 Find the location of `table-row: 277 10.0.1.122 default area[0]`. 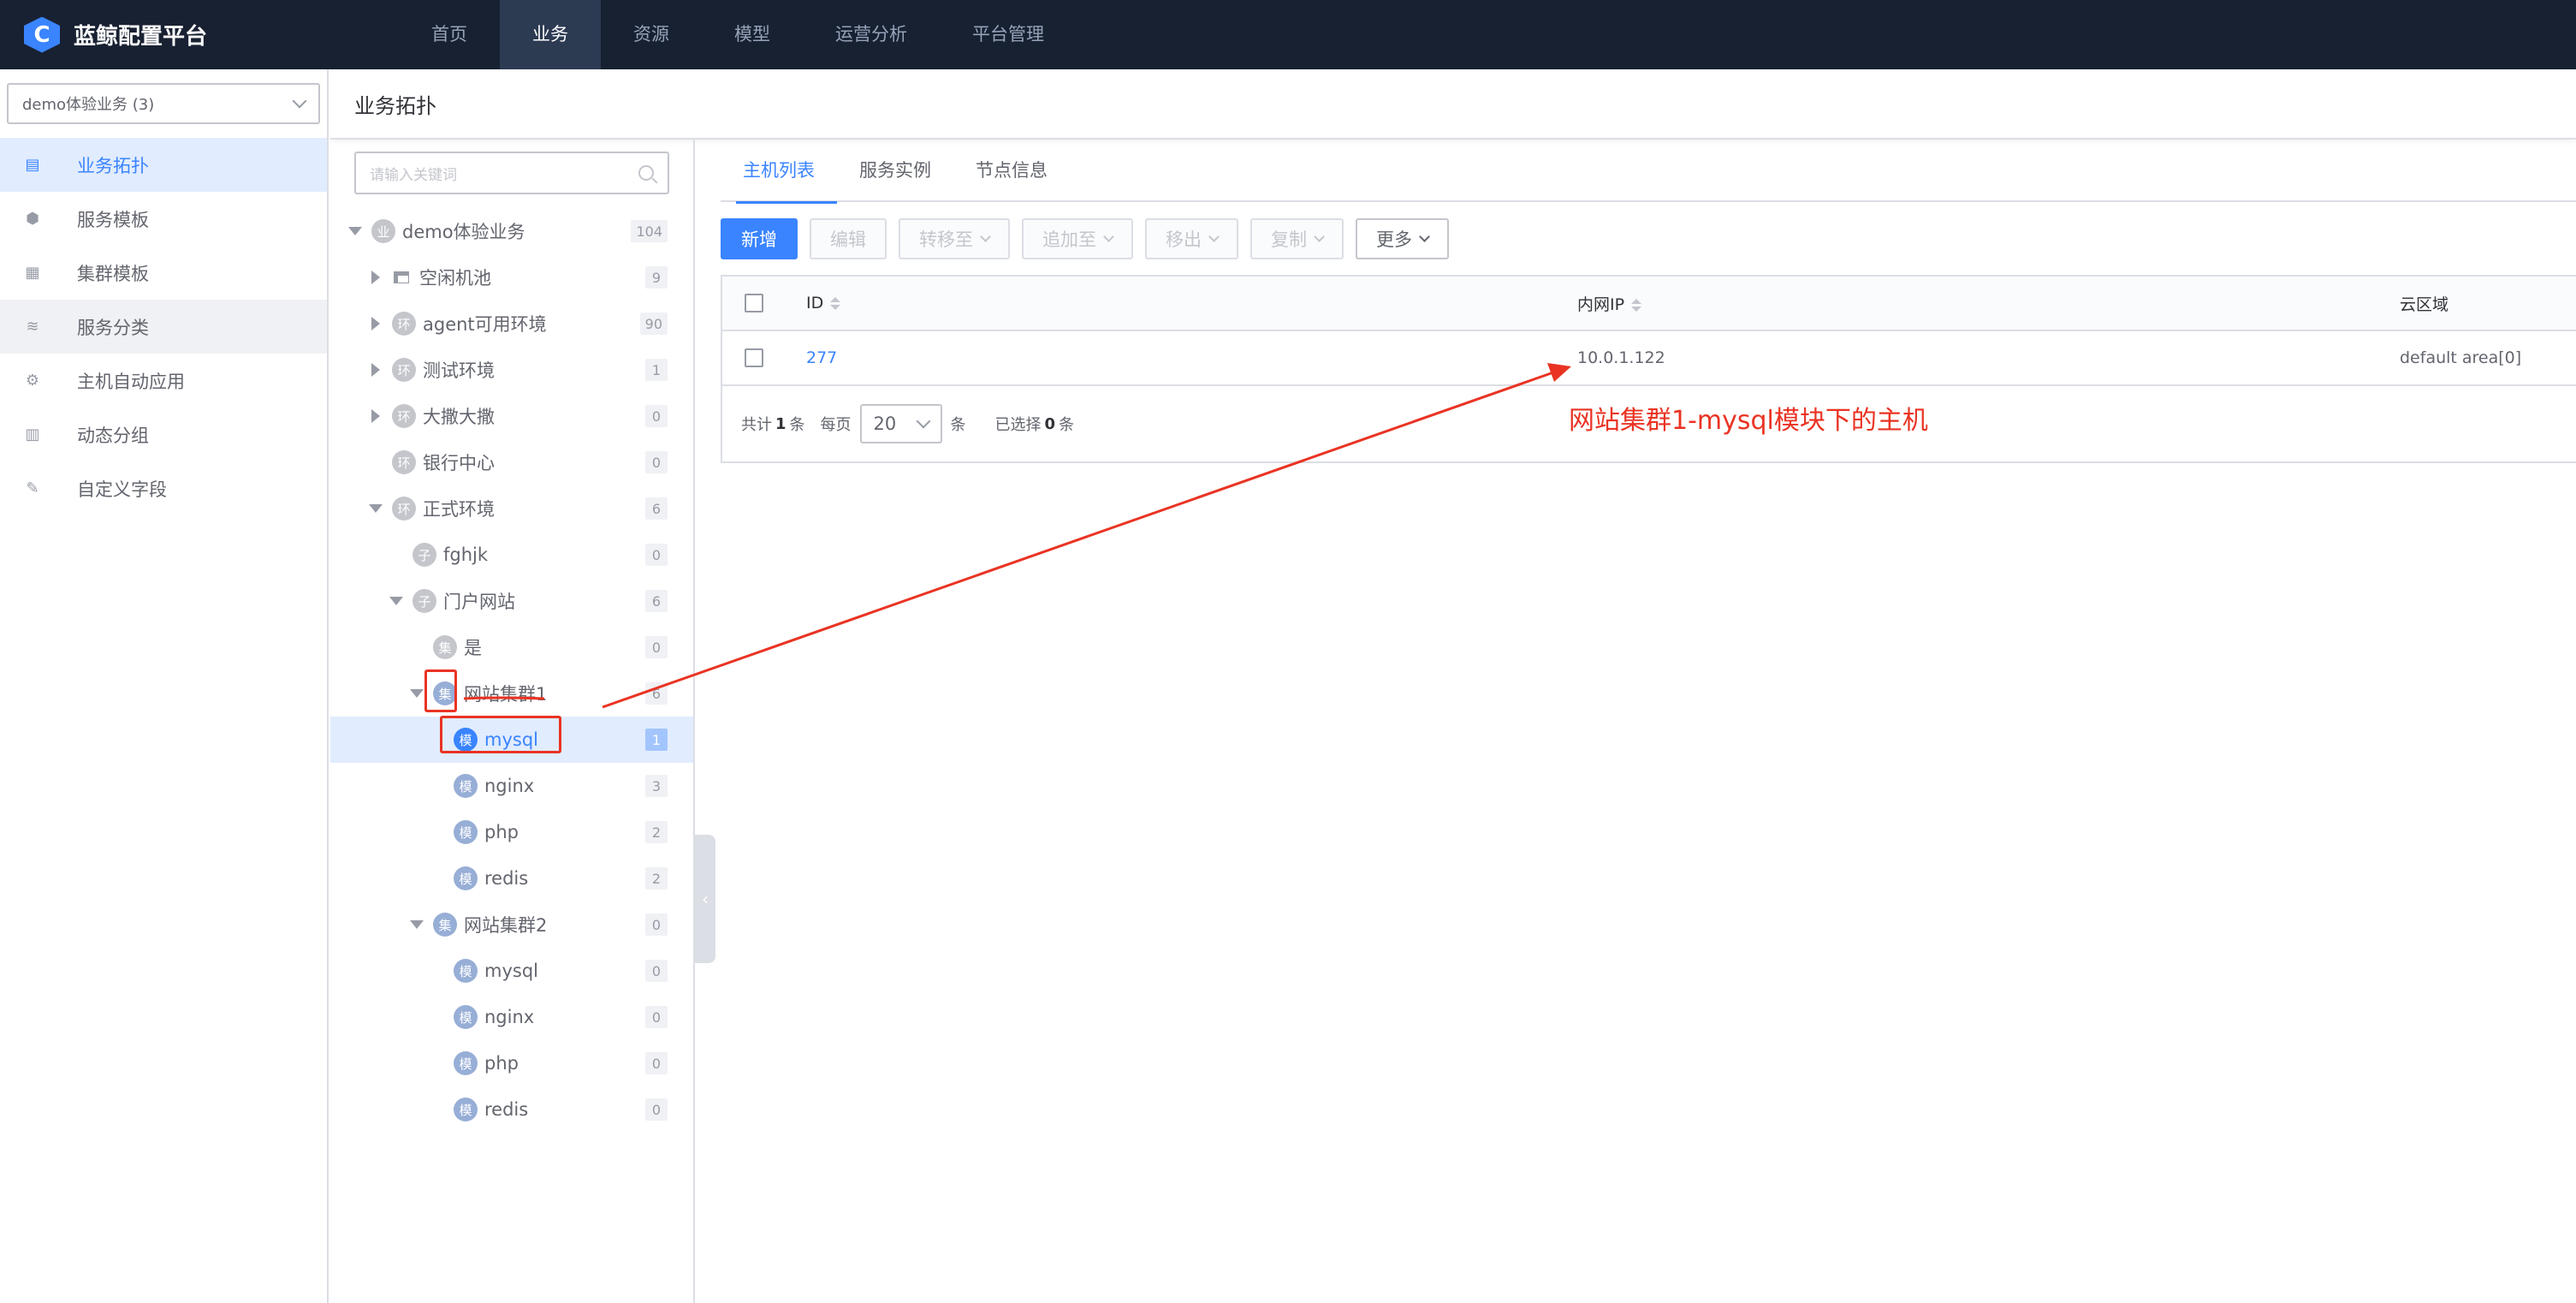

table-row: 277 10.0.1.122 default area[0] is located at coordinates (1649, 358).